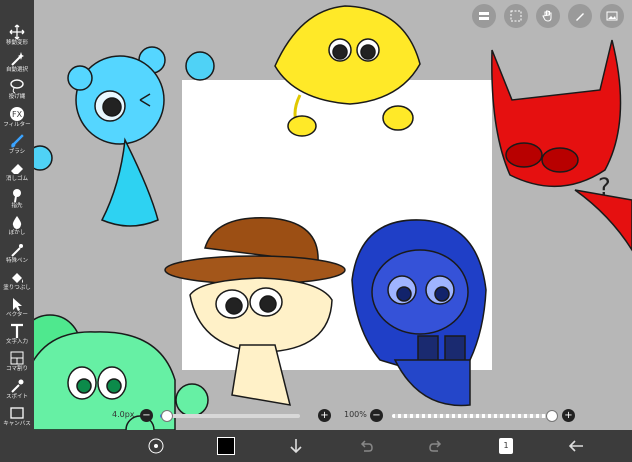  What do you see at coordinates (16, 396) in the screenshot?
I see `tool-label: スポイト` at bounding box center [16, 396].